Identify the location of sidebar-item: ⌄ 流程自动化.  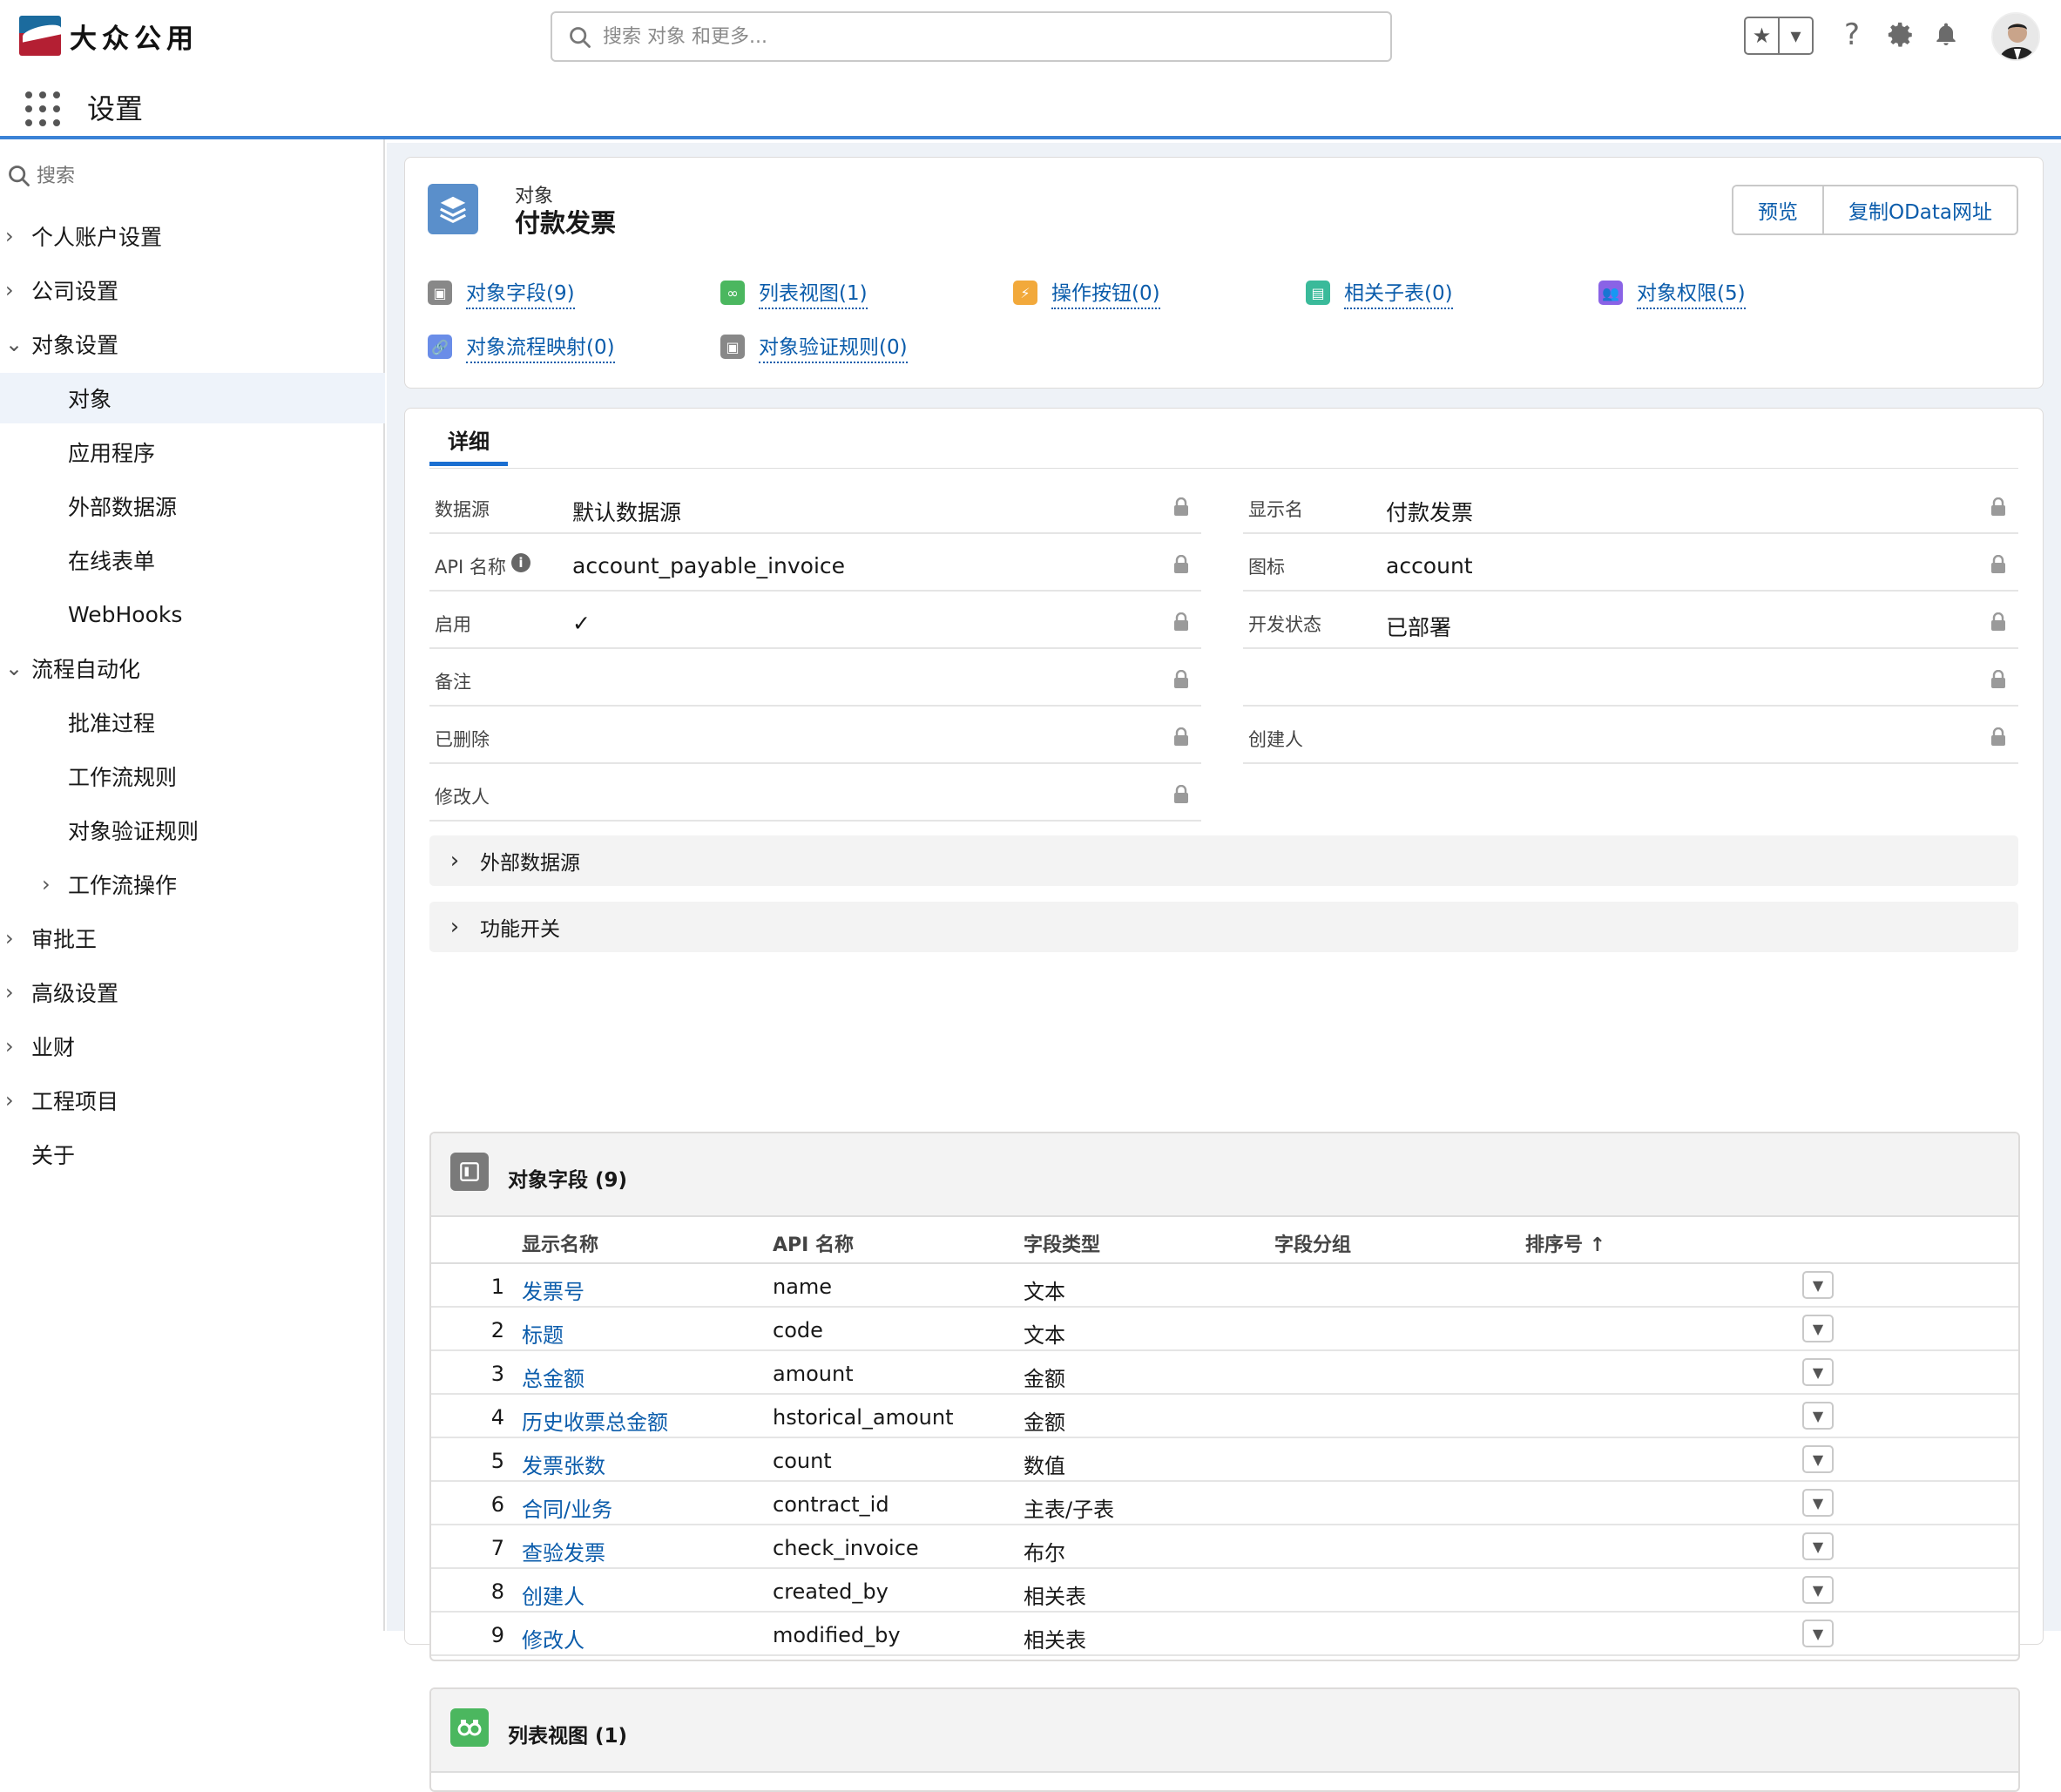
(193, 668).